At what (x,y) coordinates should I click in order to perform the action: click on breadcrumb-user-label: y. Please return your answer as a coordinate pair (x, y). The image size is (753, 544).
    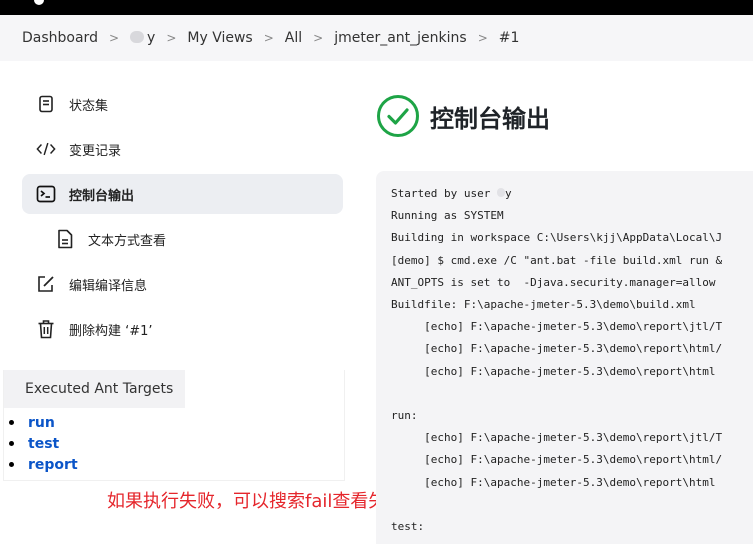
    Looking at the image, I should click on (151, 38).